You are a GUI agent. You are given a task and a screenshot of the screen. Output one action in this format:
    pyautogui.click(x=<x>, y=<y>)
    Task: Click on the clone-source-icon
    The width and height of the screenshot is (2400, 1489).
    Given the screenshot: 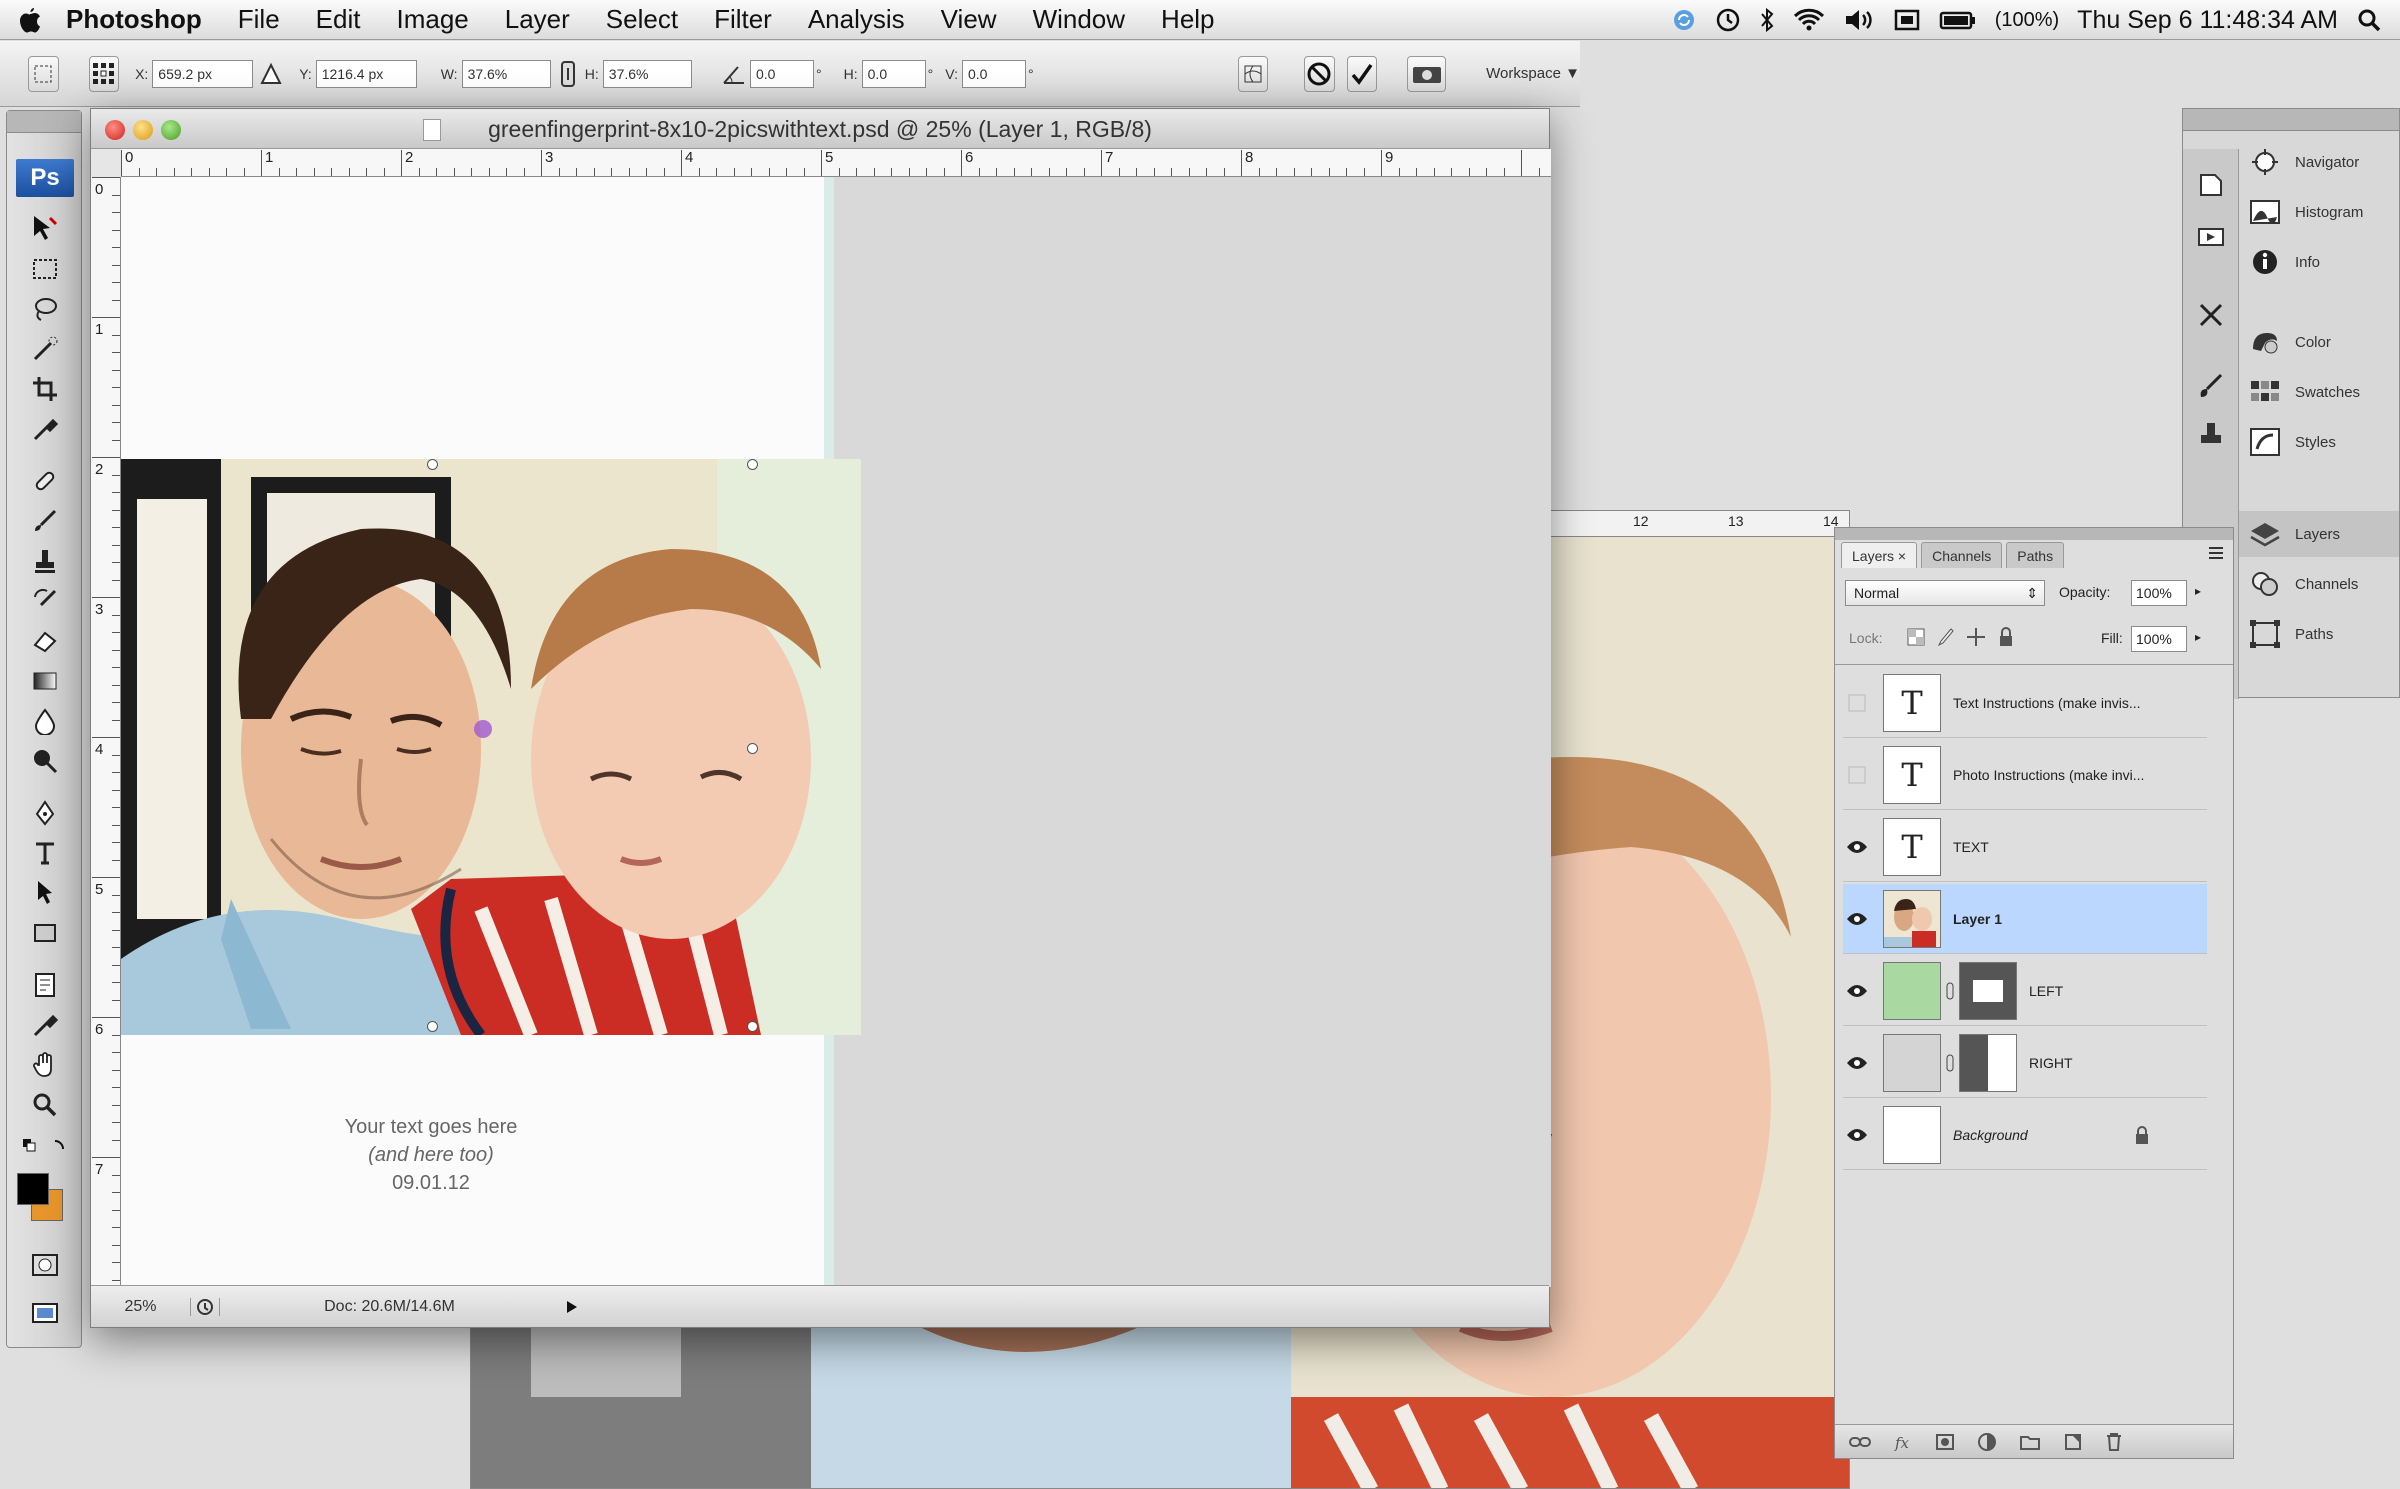 What is the action you would take?
    pyautogui.click(x=2211, y=435)
    